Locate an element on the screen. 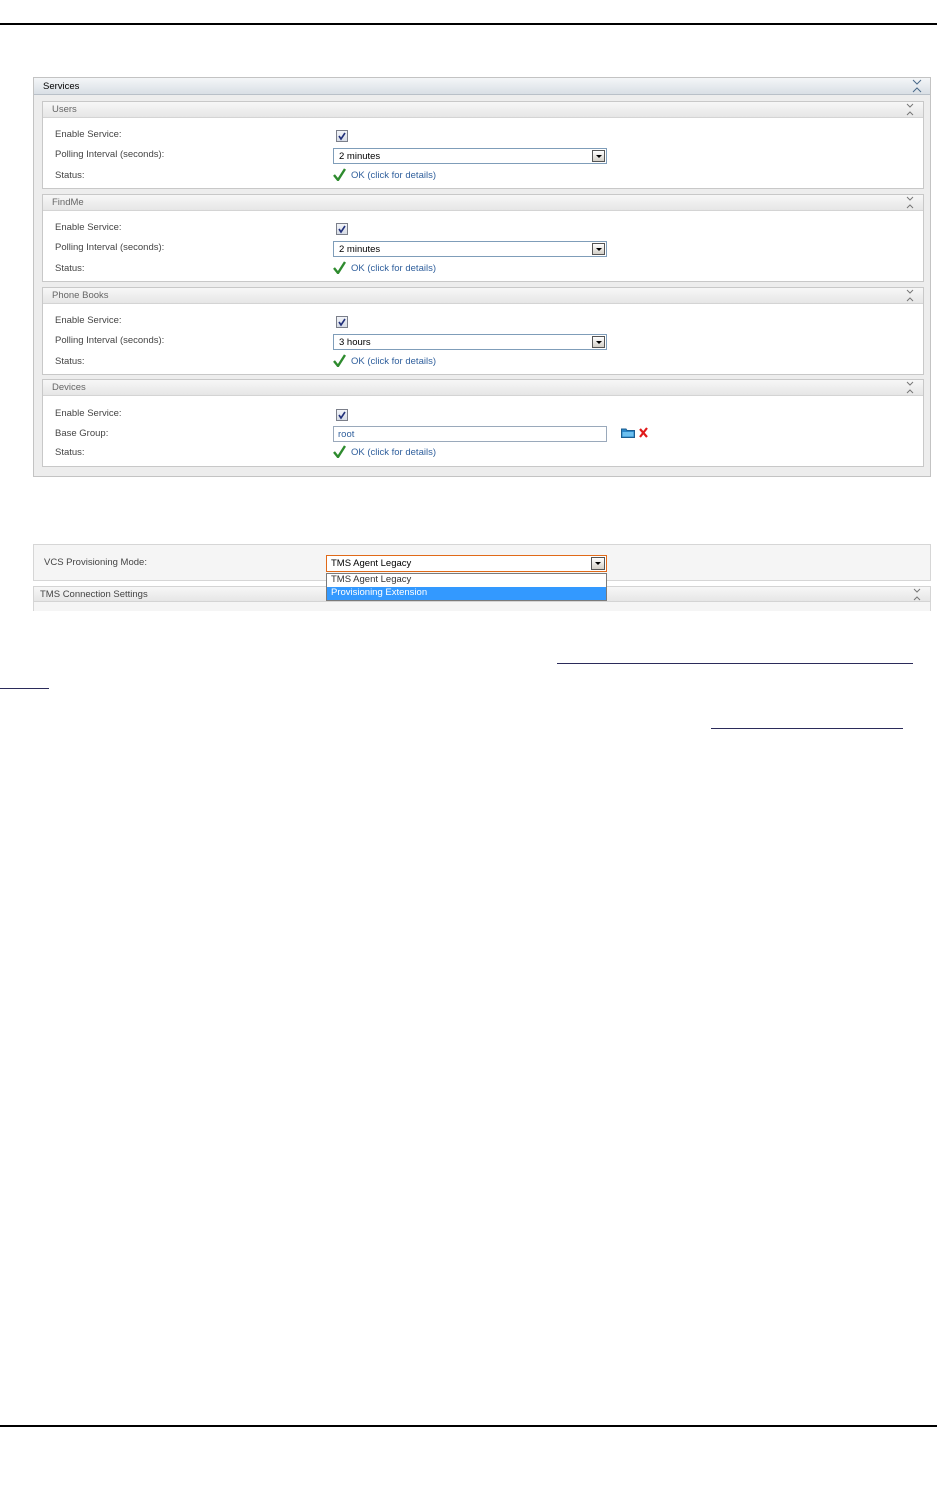  option-provisioning-extension: Provisioning Extension is located at coordinates (466, 593).